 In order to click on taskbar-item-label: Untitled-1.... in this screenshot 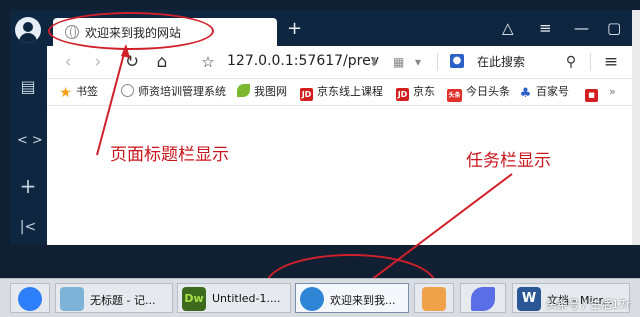, I will do `click(246, 298)`.